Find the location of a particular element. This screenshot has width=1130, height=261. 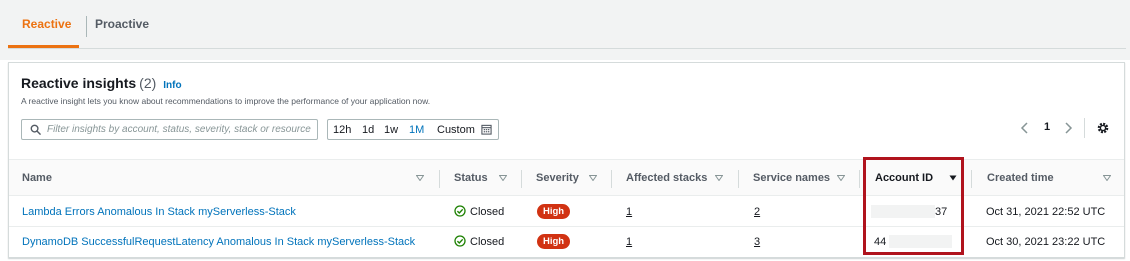

service-names-link: 2 is located at coordinates (757, 212).